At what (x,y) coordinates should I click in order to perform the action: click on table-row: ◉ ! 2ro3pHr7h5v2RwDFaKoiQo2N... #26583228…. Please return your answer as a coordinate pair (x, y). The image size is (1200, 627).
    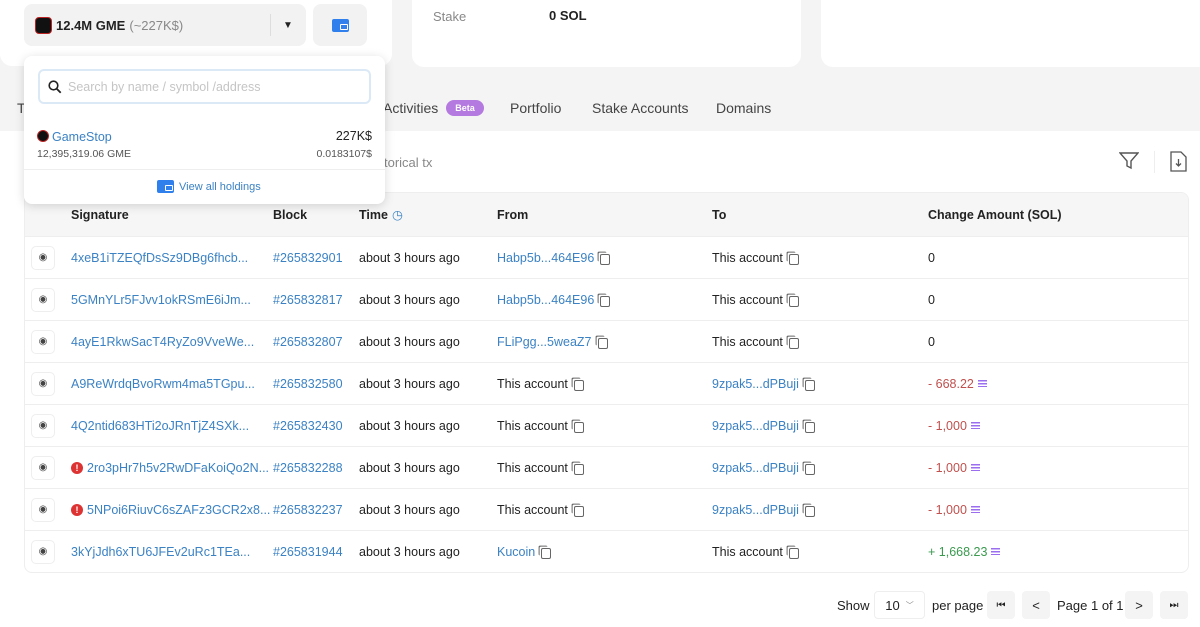
    Looking at the image, I should click on (606, 467).